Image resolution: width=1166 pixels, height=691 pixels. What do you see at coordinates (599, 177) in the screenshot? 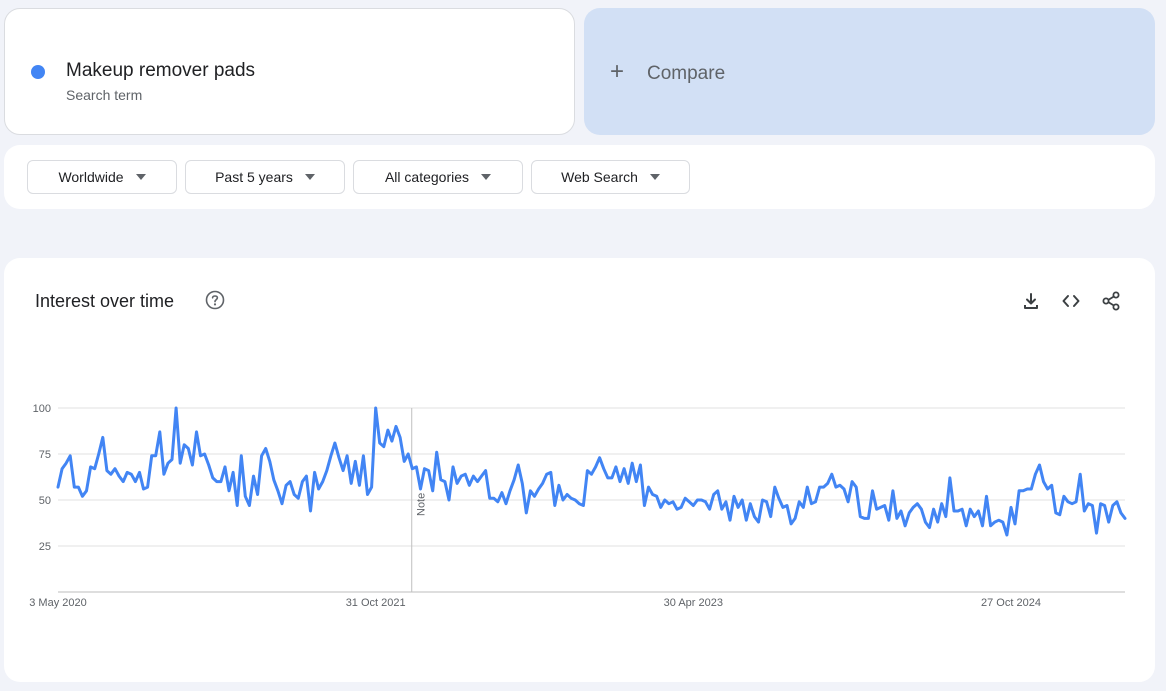
I see `filter-search-type-label: Web Search` at bounding box center [599, 177].